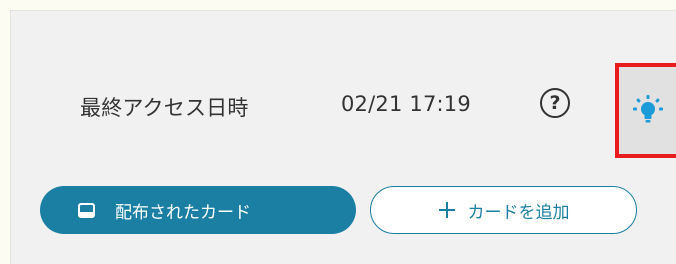 The width and height of the screenshot is (676, 264). I want to click on lightbulb-icon, so click(648, 108).